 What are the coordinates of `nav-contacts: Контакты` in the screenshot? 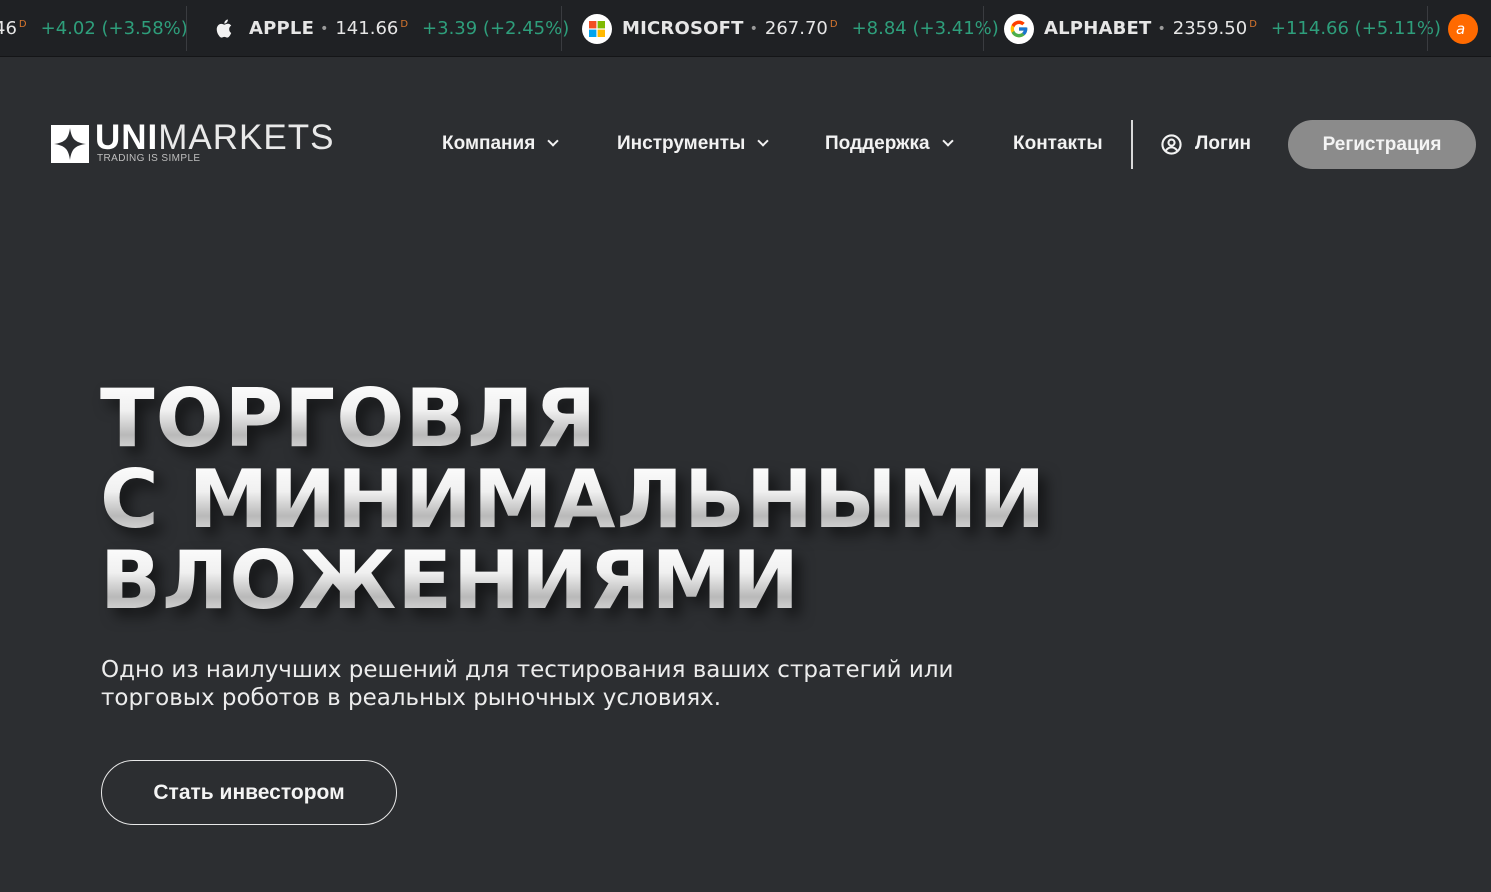 It's located at (1058, 144).